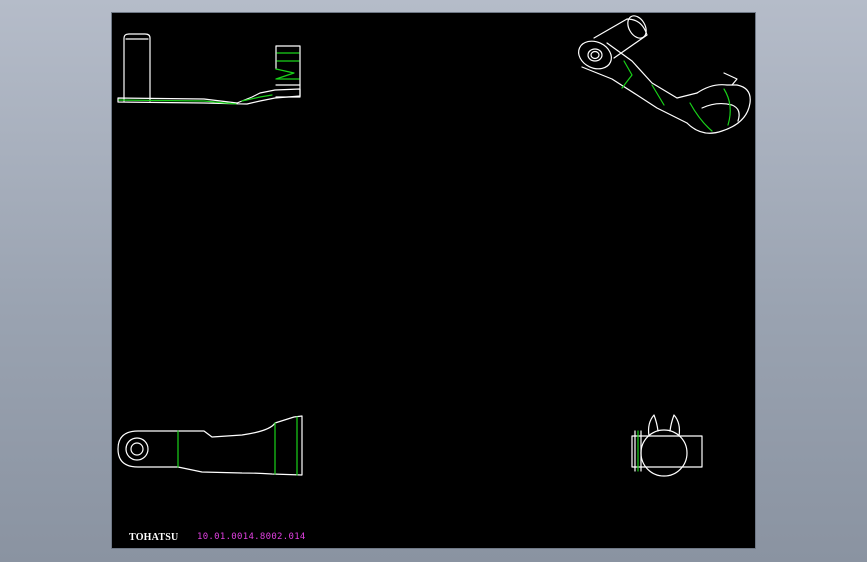 The image size is (867, 562). Describe the element at coordinates (664, 453) in the screenshot. I see `end-view-ring` at that location.